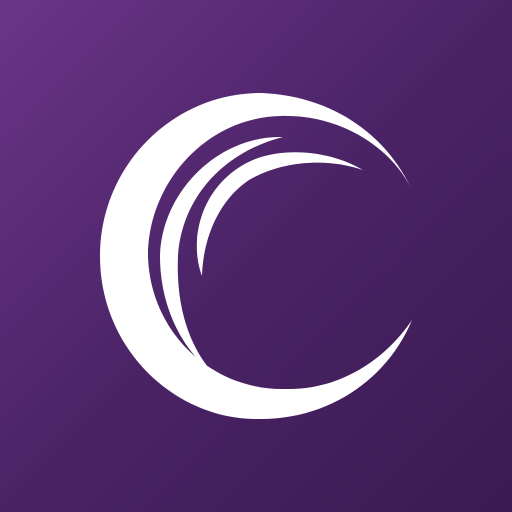 The height and width of the screenshot is (512, 512). What do you see at coordinates (279, 214) in the screenshot?
I see `inner-crescent-stroke` at bounding box center [279, 214].